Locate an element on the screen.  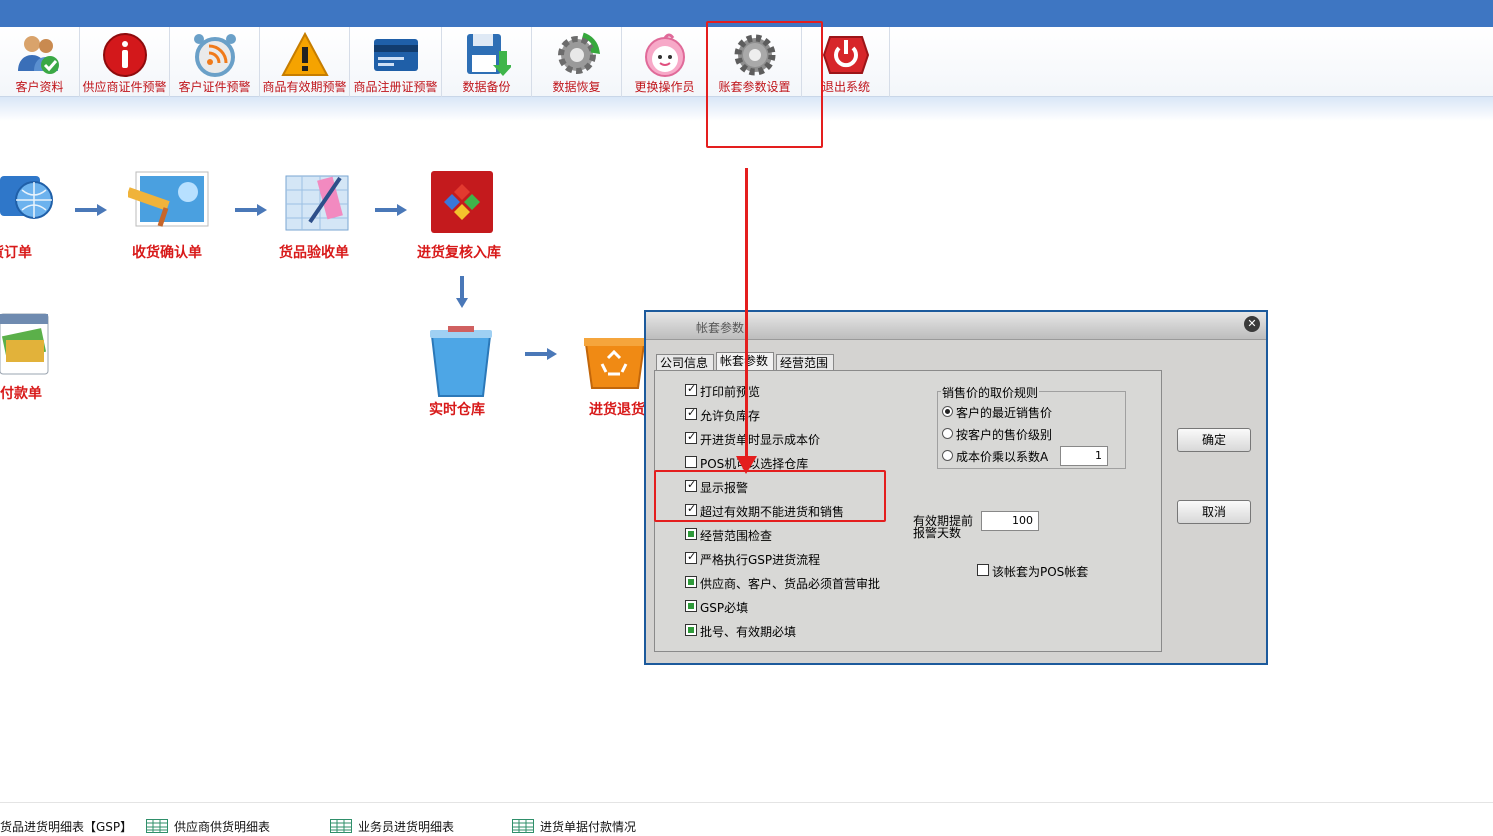
toolbar-label: 供应商证件预警 is located at coordinates (124, 87).